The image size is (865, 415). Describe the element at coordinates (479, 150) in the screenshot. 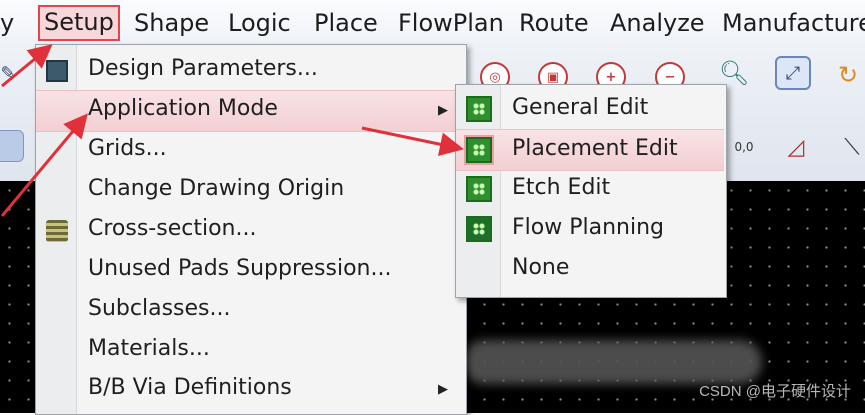

I see `placement-edit-icon` at that location.